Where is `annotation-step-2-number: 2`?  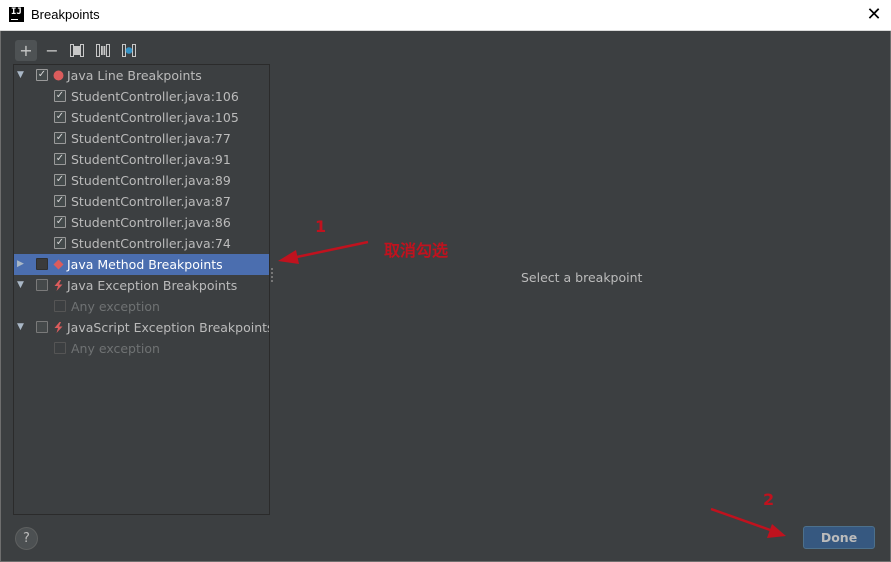 annotation-step-2-number: 2 is located at coordinates (769, 499).